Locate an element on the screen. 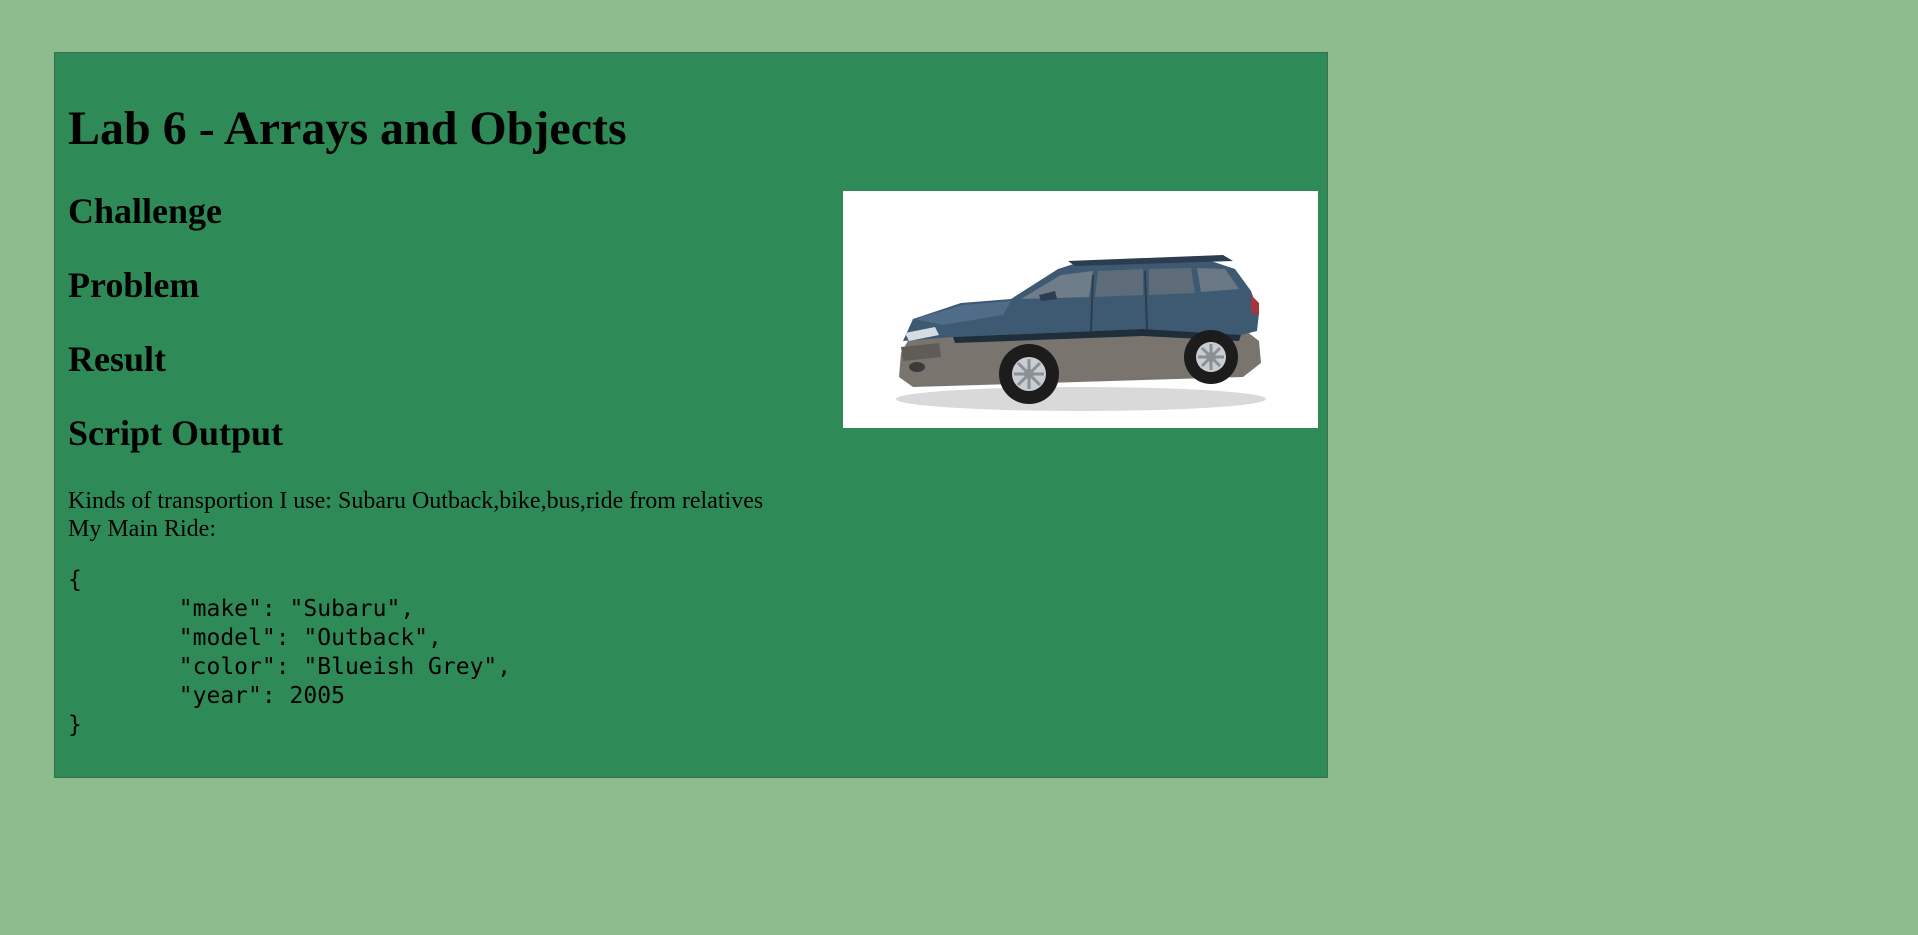 The height and width of the screenshot is (935, 1918). page-title: Lab 6 - Arrays and Objects is located at coordinates (347, 128).